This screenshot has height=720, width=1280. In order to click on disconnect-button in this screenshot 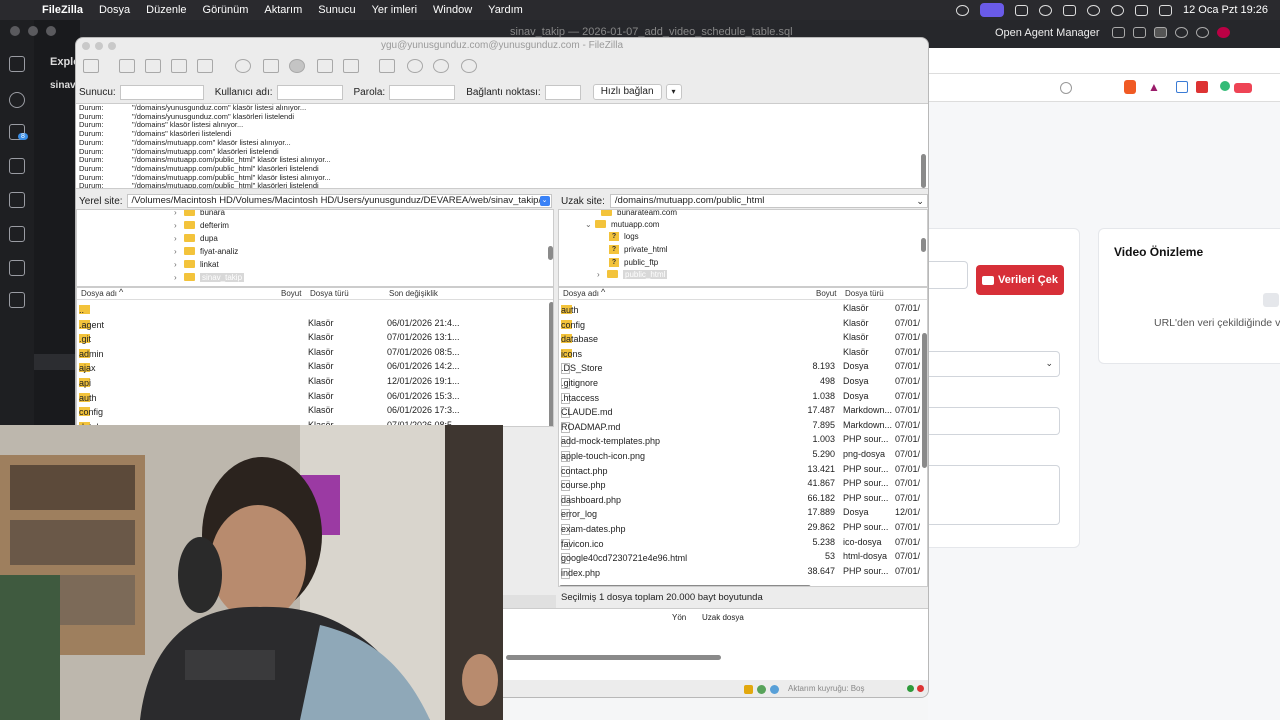, I will do `click(325, 66)`.